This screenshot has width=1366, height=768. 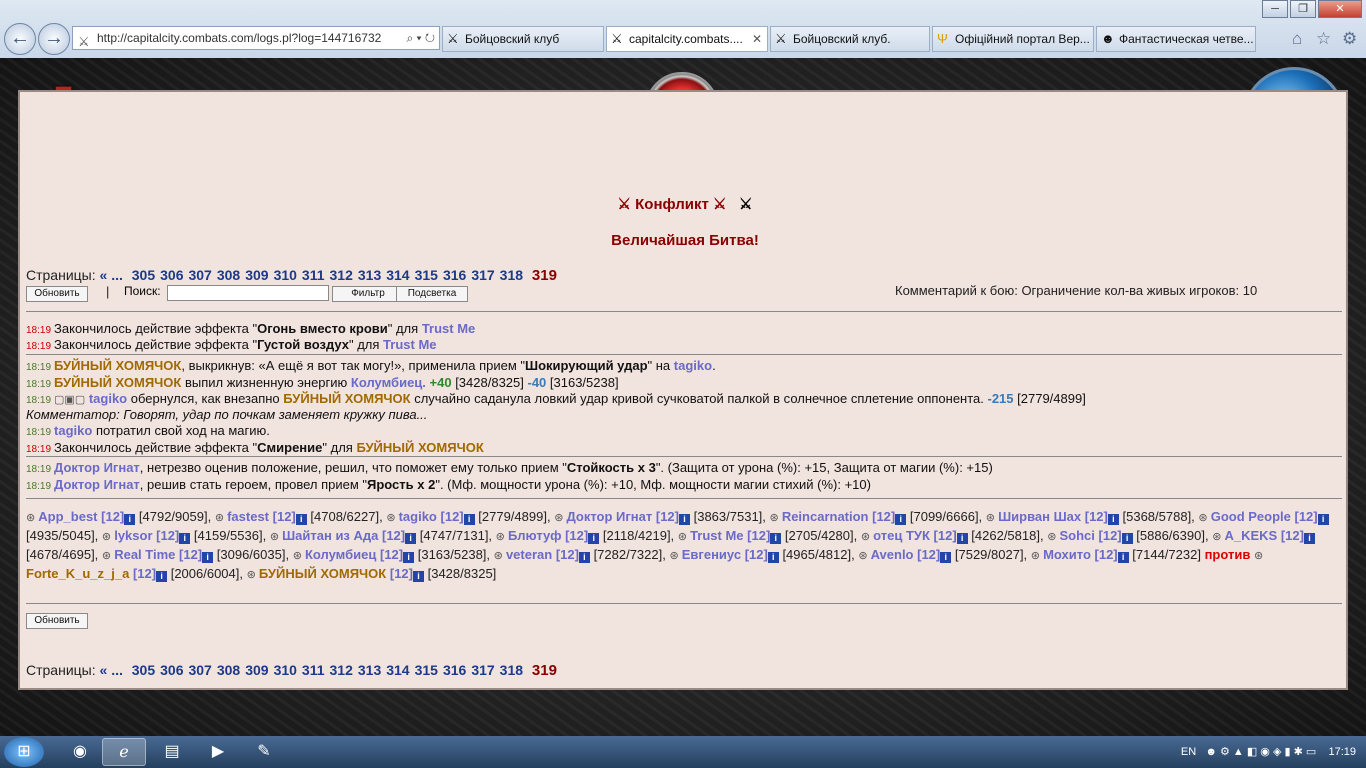 What do you see at coordinates (1188, 752) in the screenshot?
I see `language-indicator: EN` at bounding box center [1188, 752].